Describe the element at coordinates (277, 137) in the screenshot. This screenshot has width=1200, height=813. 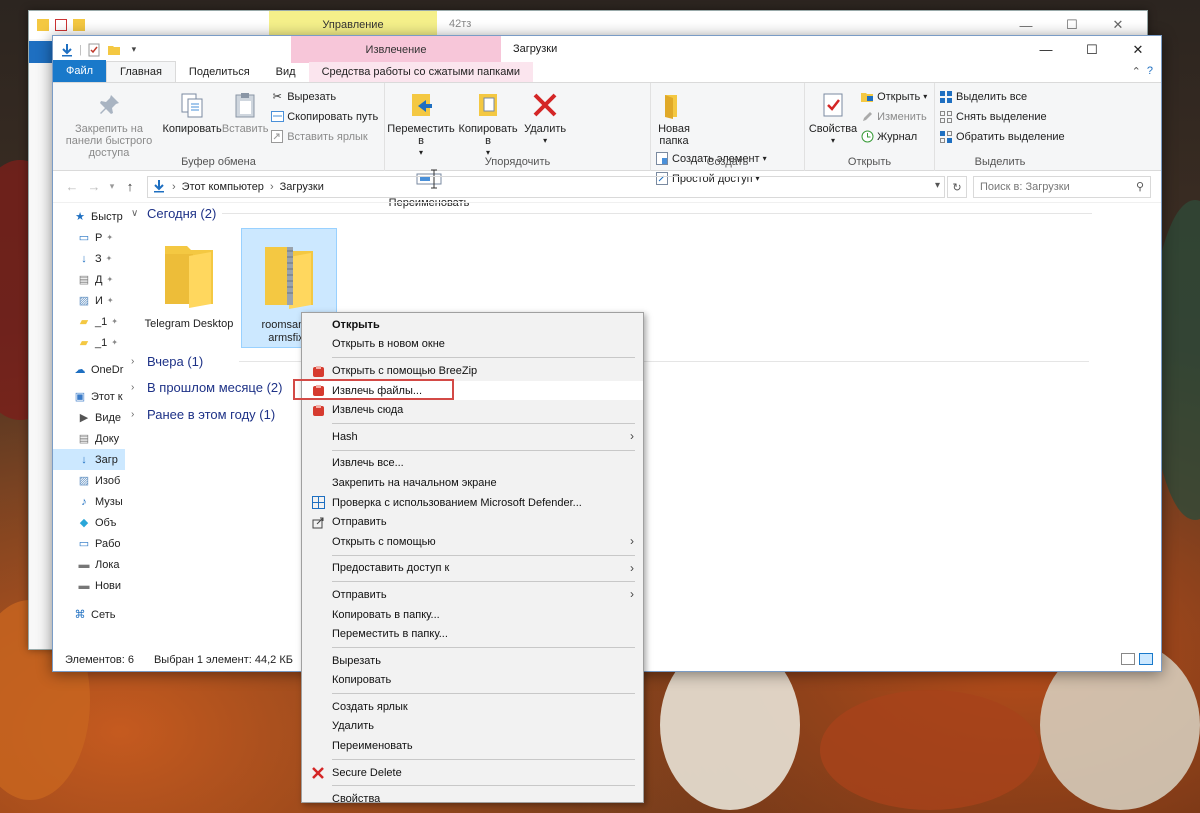
I see `shortcut-icon` at that location.